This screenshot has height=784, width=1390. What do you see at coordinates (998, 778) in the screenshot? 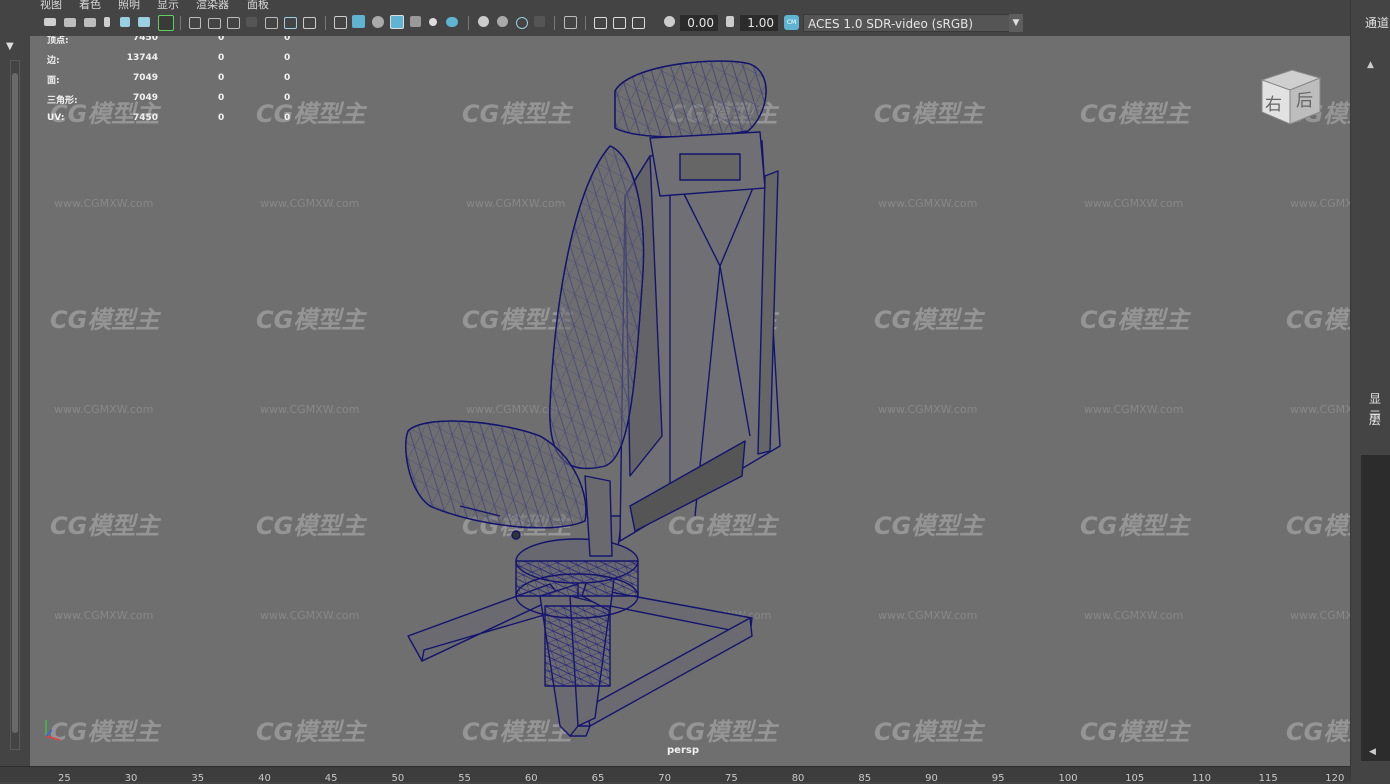
I see `timeline-tick: 95` at bounding box center [998, 778].